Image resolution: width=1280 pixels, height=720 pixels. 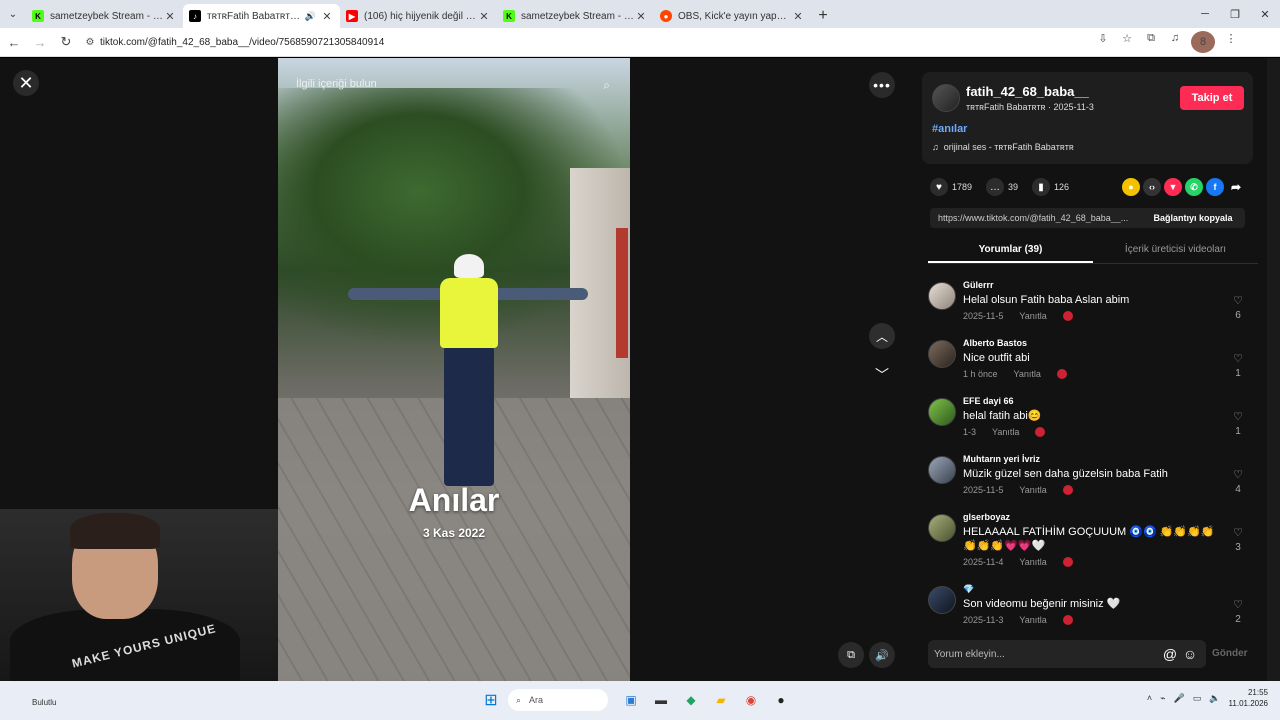 I want to click on next-video-button: ﹀, so click(x=882, y=375).